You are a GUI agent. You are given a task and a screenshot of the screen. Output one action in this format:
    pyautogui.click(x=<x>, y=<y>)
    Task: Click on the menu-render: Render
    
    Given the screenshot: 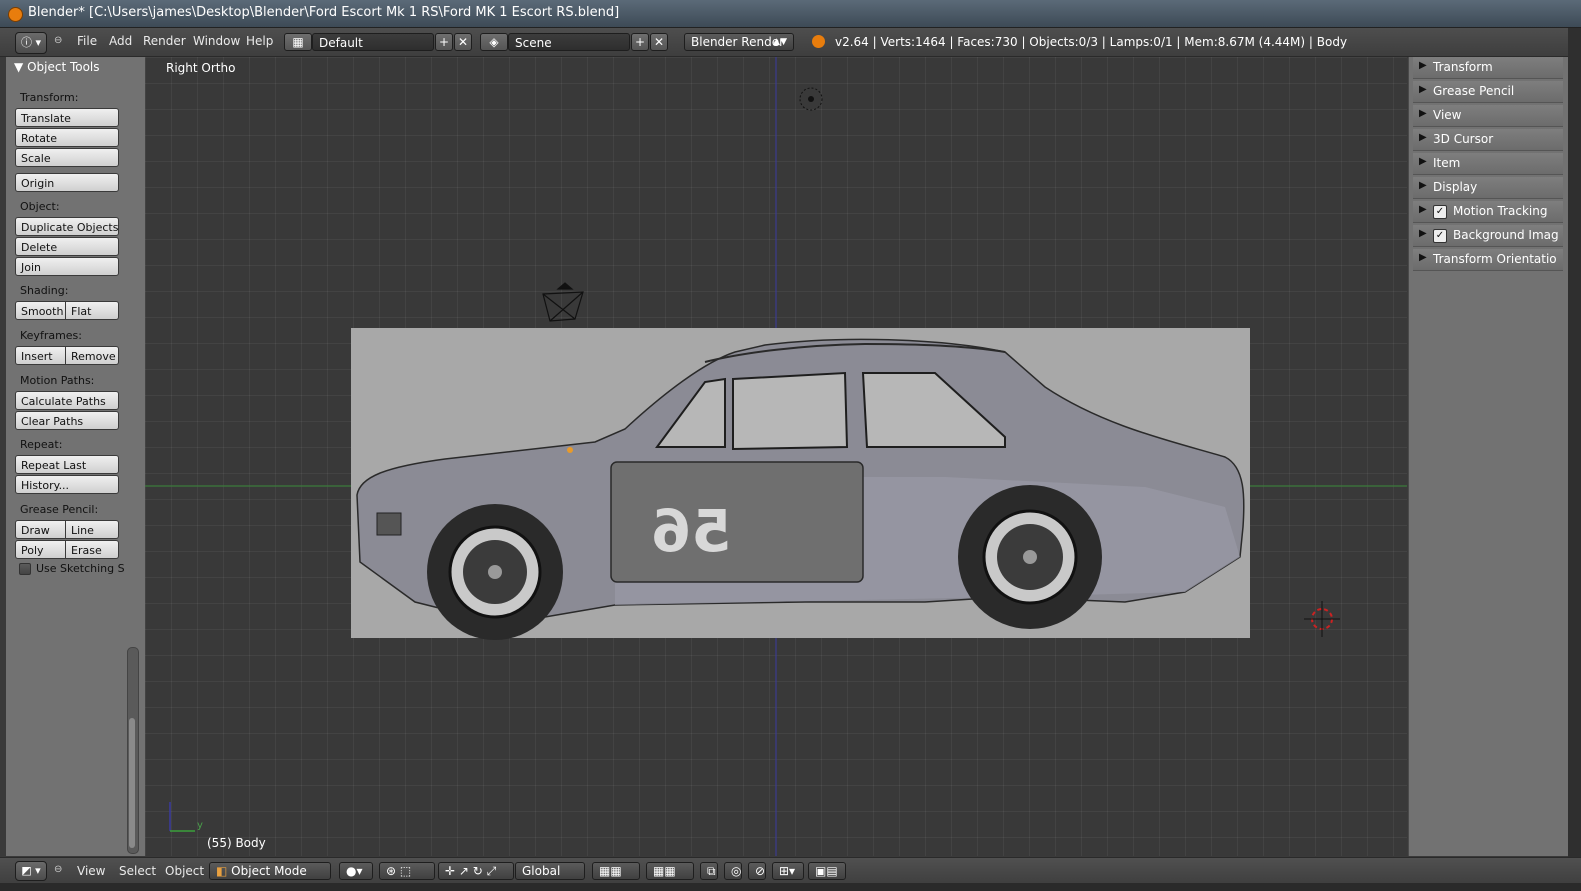 What is the action you would take?
    pyautogui.click(x=164, y=41)
    